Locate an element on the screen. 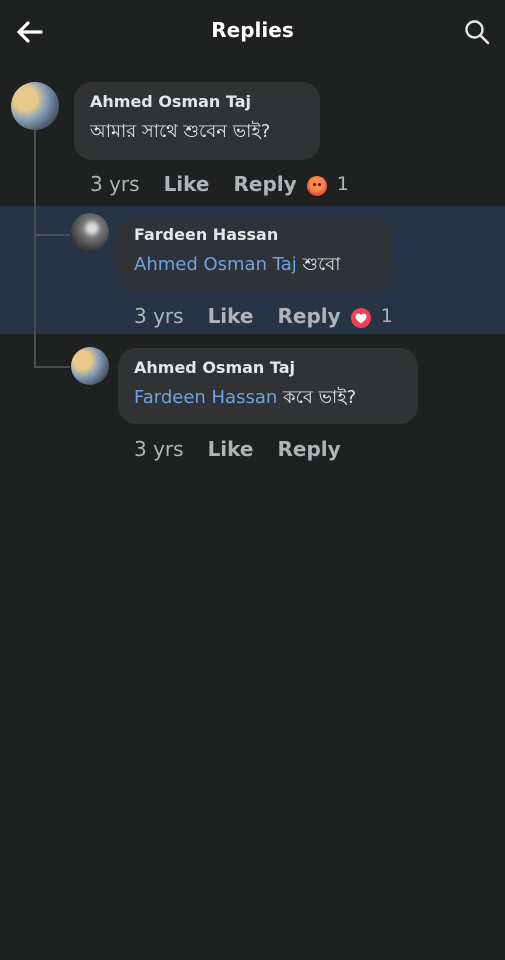 This screenshot has width=505, height=960. thread-line is located at coordinates (35, 249).